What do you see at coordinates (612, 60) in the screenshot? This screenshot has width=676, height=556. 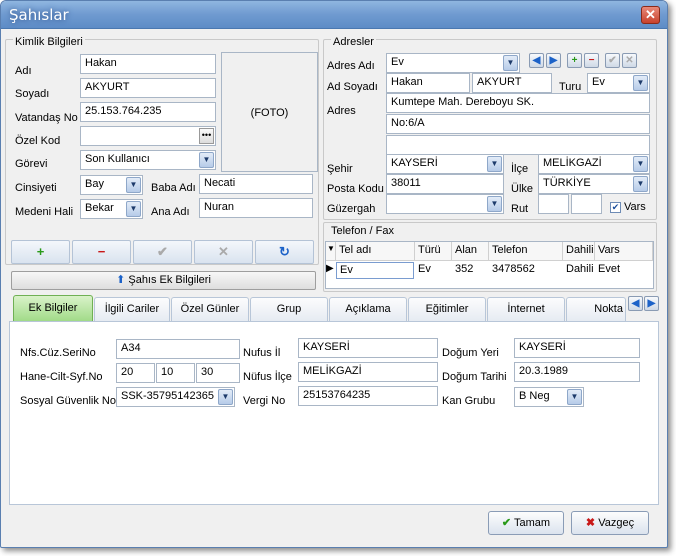 I see `post-address-icon: ✔` at bounding box center [612, 60].